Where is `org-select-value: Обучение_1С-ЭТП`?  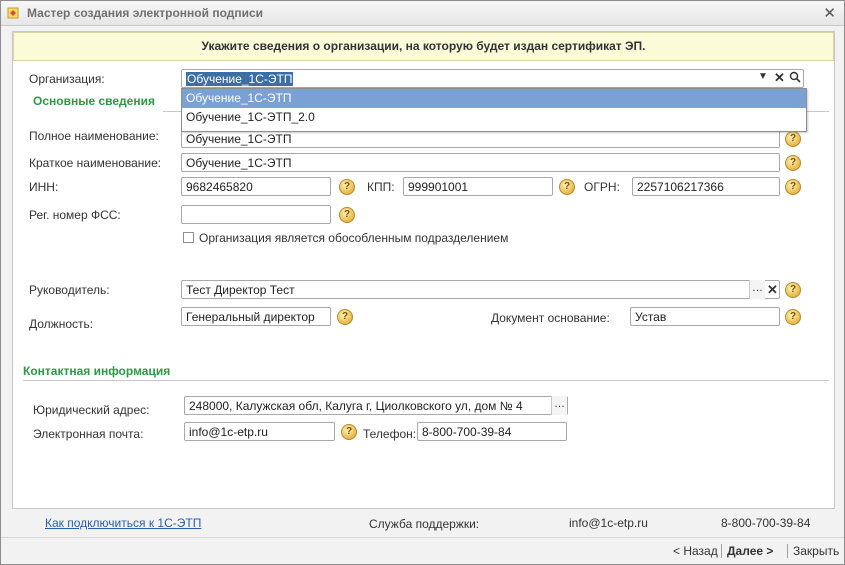 org-select-value: Обучение_1С-ЭТП is located at coordinates (240, 79).